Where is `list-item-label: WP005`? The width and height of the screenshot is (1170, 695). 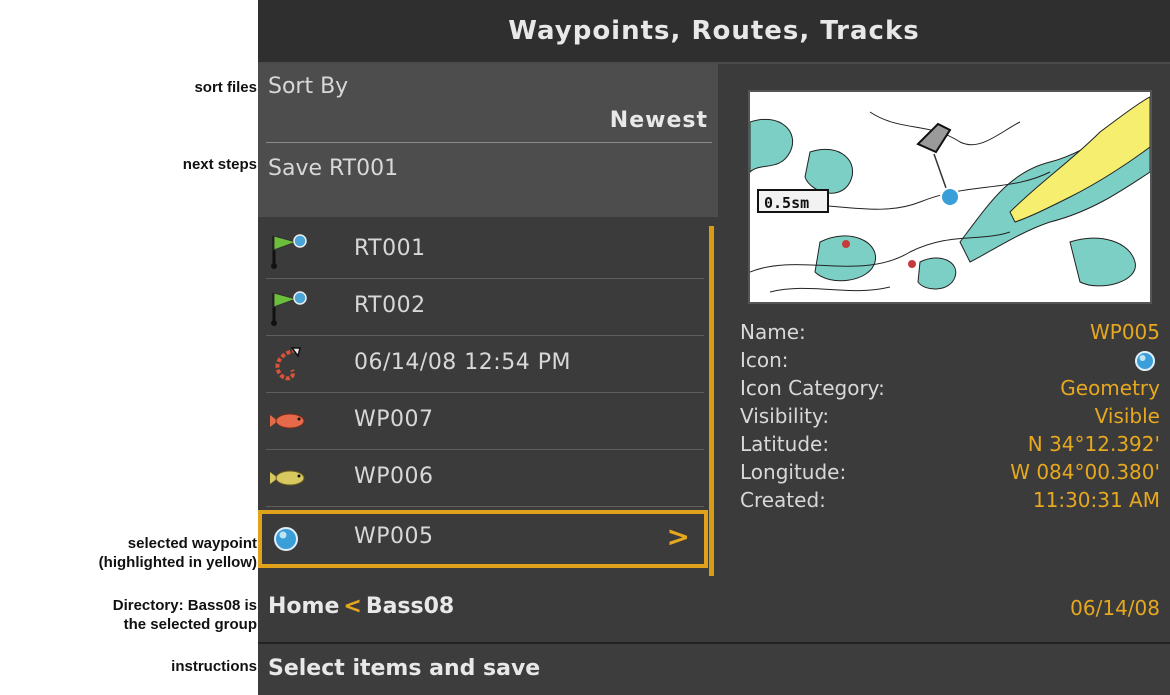 list-item-label: WP005 is located at coordinates (394, 536).